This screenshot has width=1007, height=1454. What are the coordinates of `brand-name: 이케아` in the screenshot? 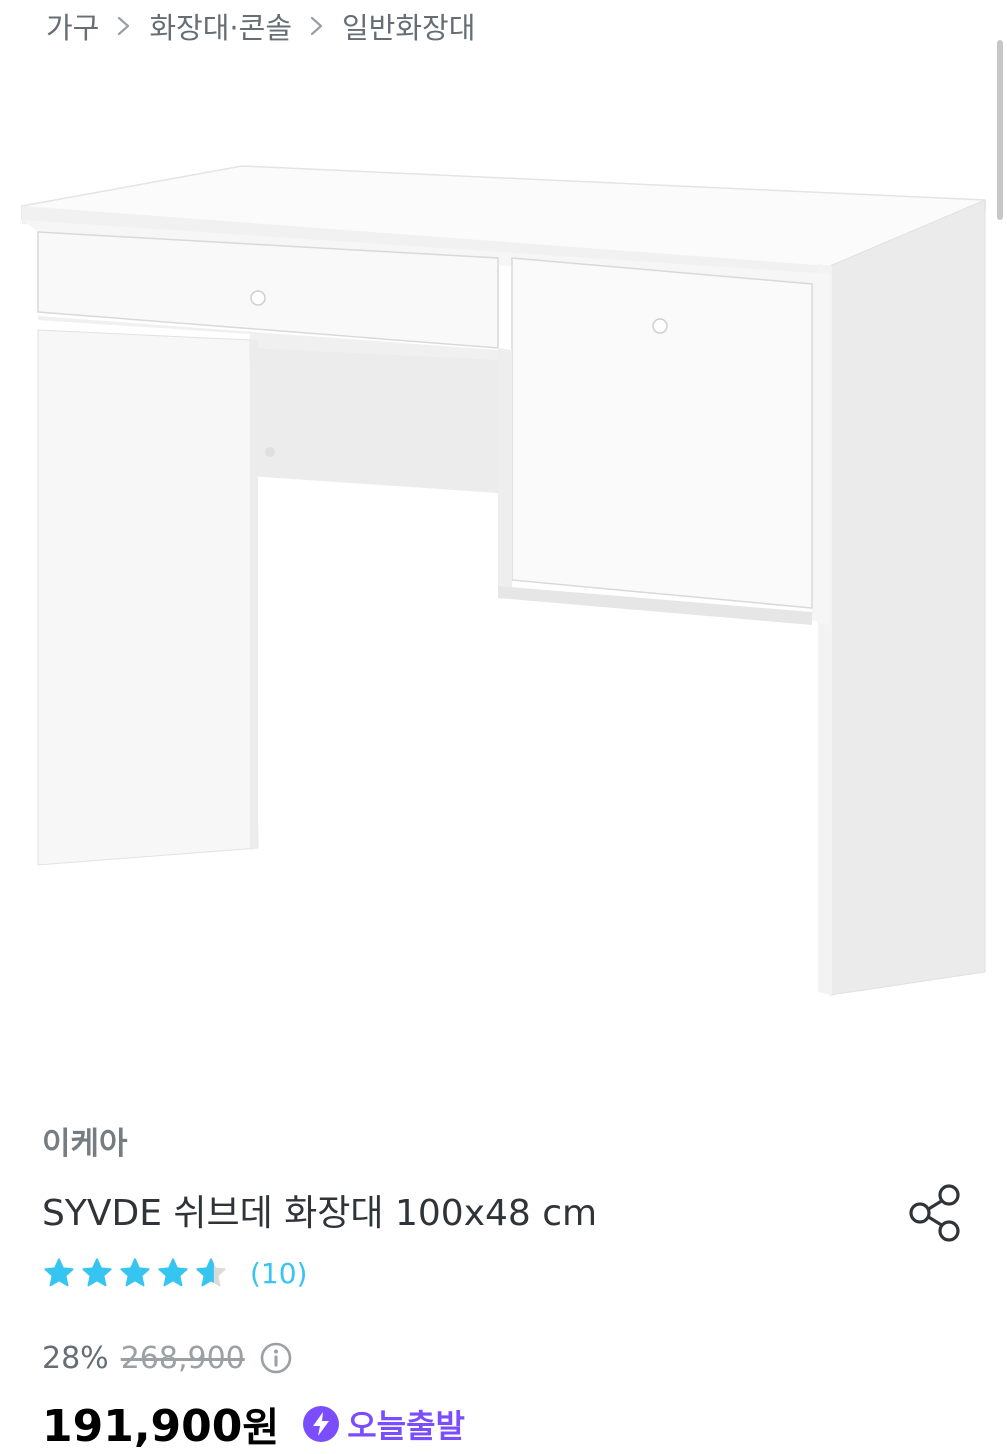 It's located at (85, 1140).